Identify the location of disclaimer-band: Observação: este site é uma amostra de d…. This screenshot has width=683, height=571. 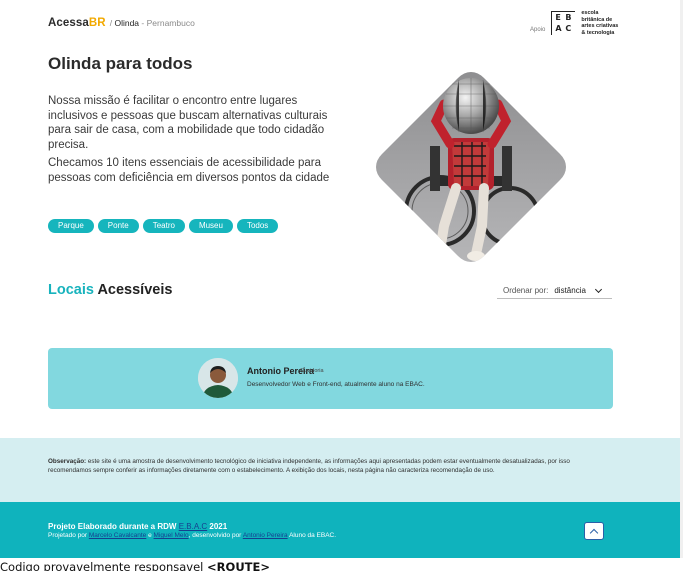
(340, 470).